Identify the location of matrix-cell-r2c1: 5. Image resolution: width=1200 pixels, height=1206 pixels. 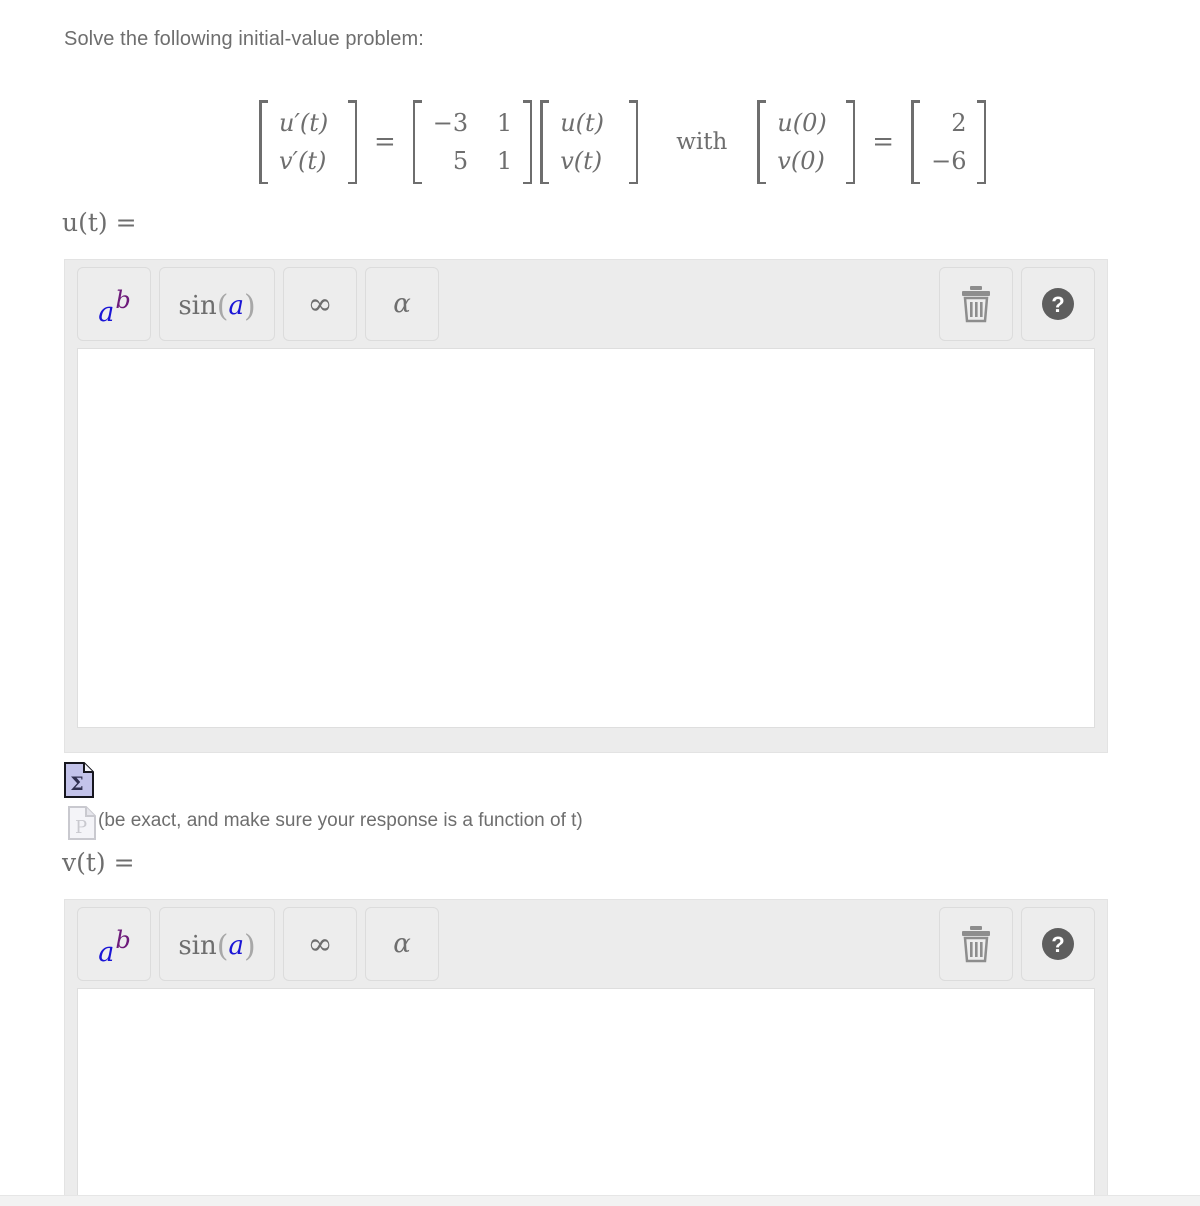
(460, 161).